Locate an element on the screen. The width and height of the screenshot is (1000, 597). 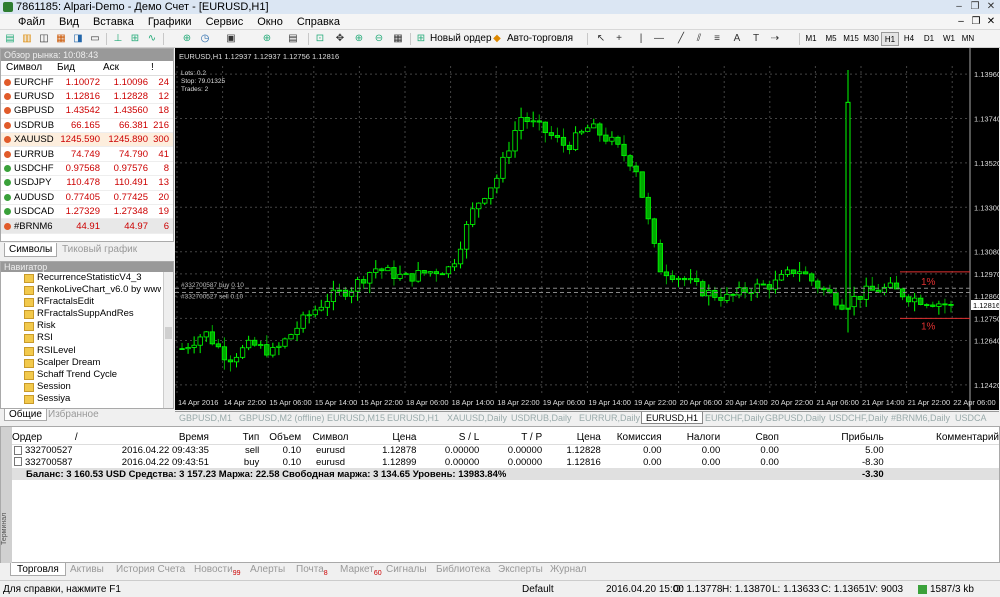
terminal-tab: Активы is located at coordinates (87, 569).